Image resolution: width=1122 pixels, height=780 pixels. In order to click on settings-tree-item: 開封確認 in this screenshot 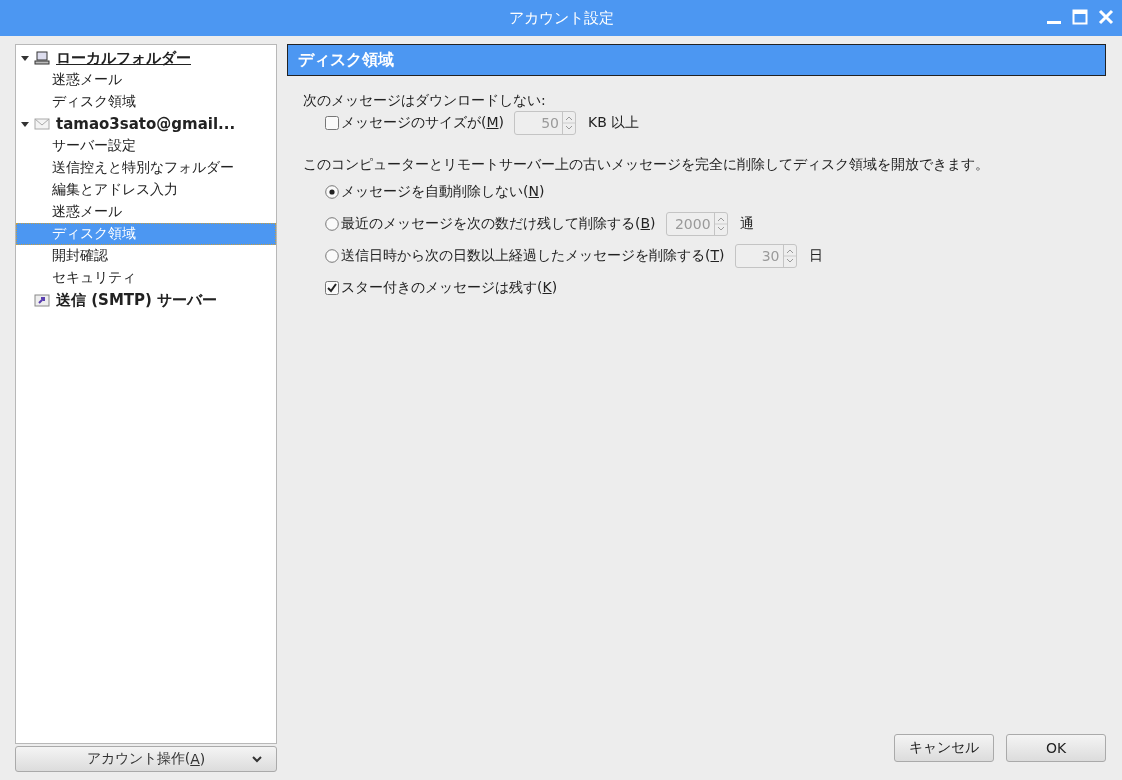, I will do `click(146, 256)`.